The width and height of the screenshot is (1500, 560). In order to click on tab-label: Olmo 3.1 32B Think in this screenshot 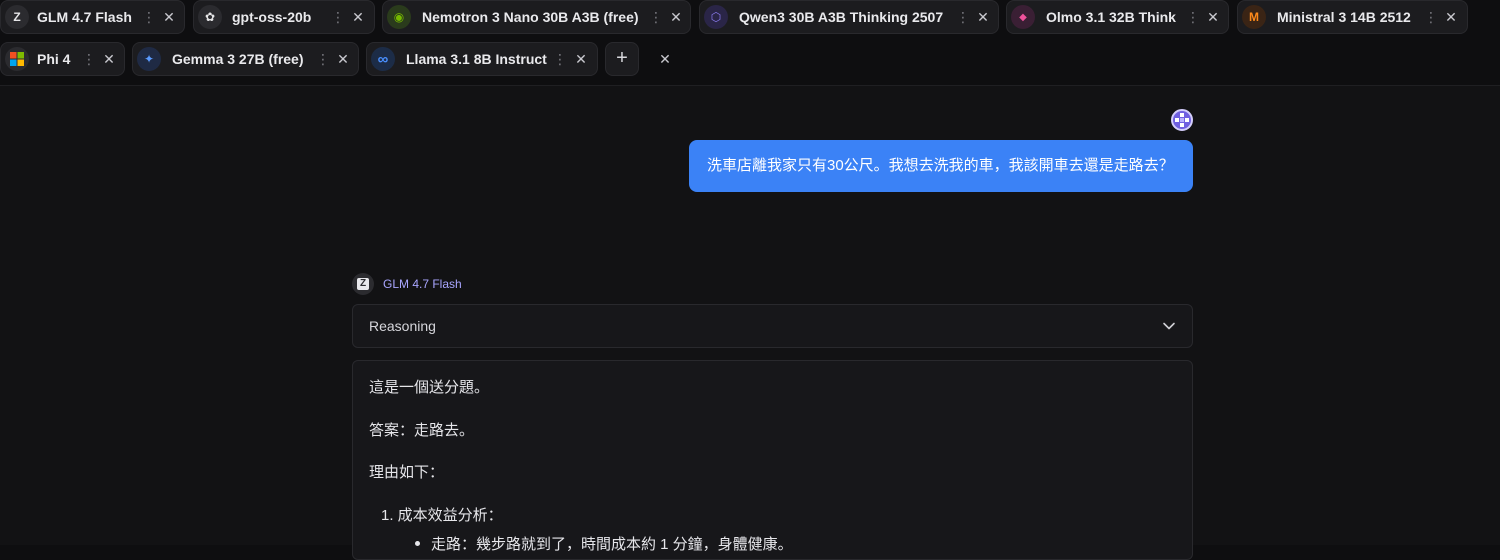, I will do `click(1111, 17)`.